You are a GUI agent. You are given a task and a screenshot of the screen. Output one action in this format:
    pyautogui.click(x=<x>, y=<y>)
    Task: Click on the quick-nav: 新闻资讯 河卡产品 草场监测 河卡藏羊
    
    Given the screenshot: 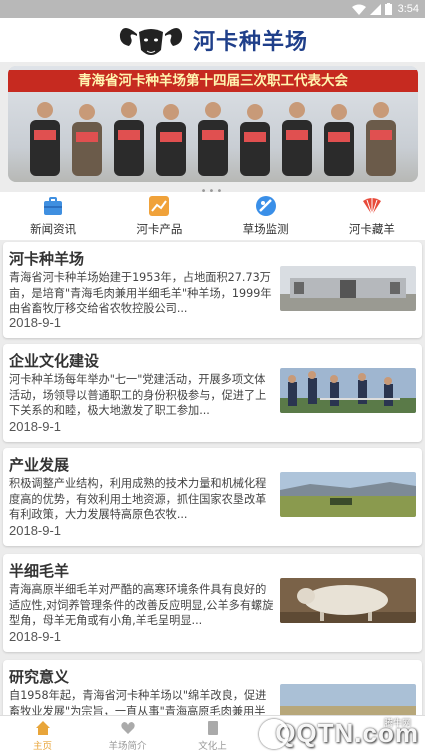 What is the action you would take?
    pyautogui.click(x=212, y=216)
    